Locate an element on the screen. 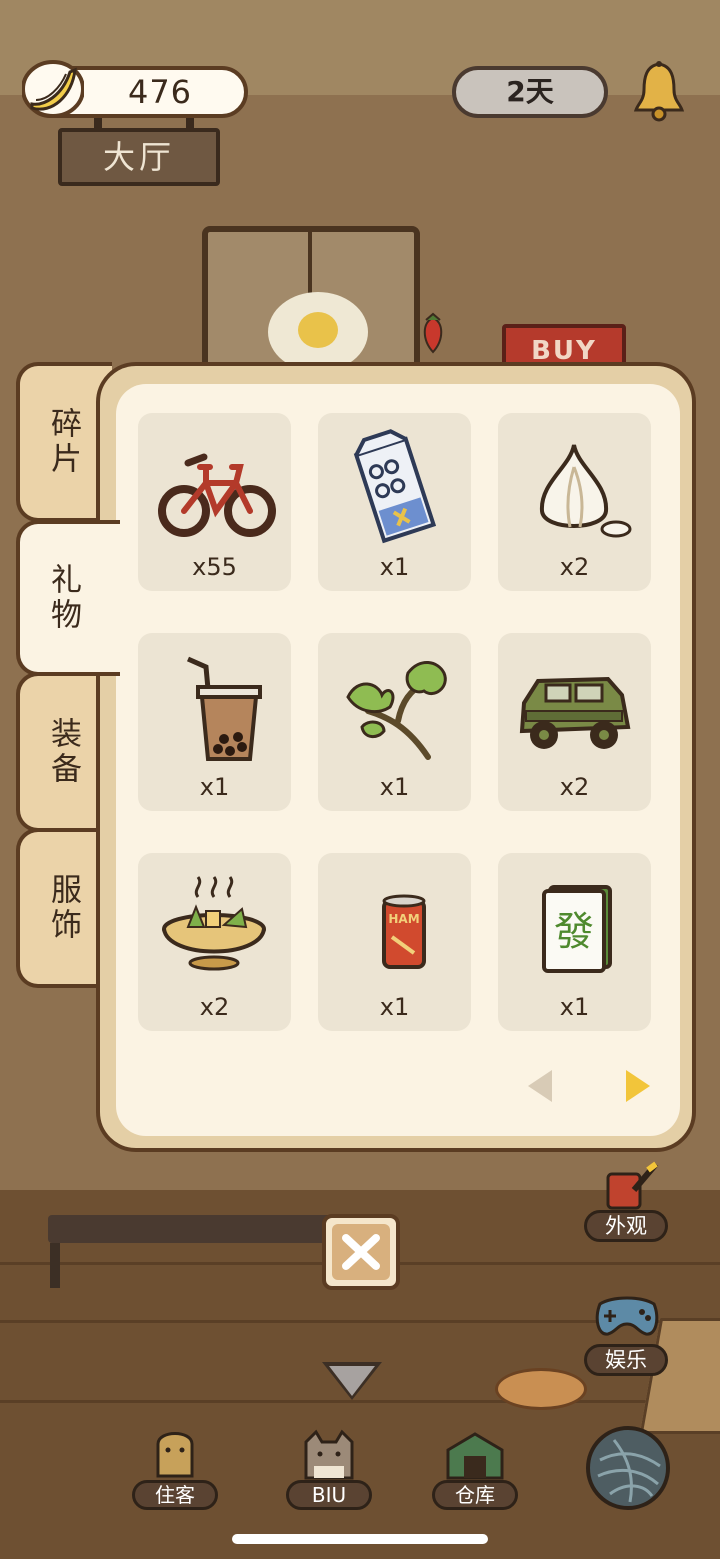  bench-leg is located at coordinates (55, 1265).